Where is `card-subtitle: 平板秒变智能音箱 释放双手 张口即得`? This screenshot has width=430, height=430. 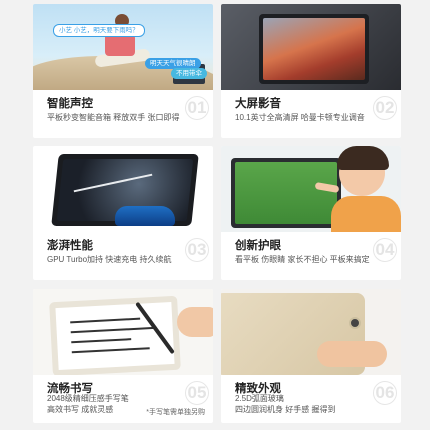
card-subtitle: 平板秒变智能音箱 释放双手 张口即得 is located at coordinates (113, 117).